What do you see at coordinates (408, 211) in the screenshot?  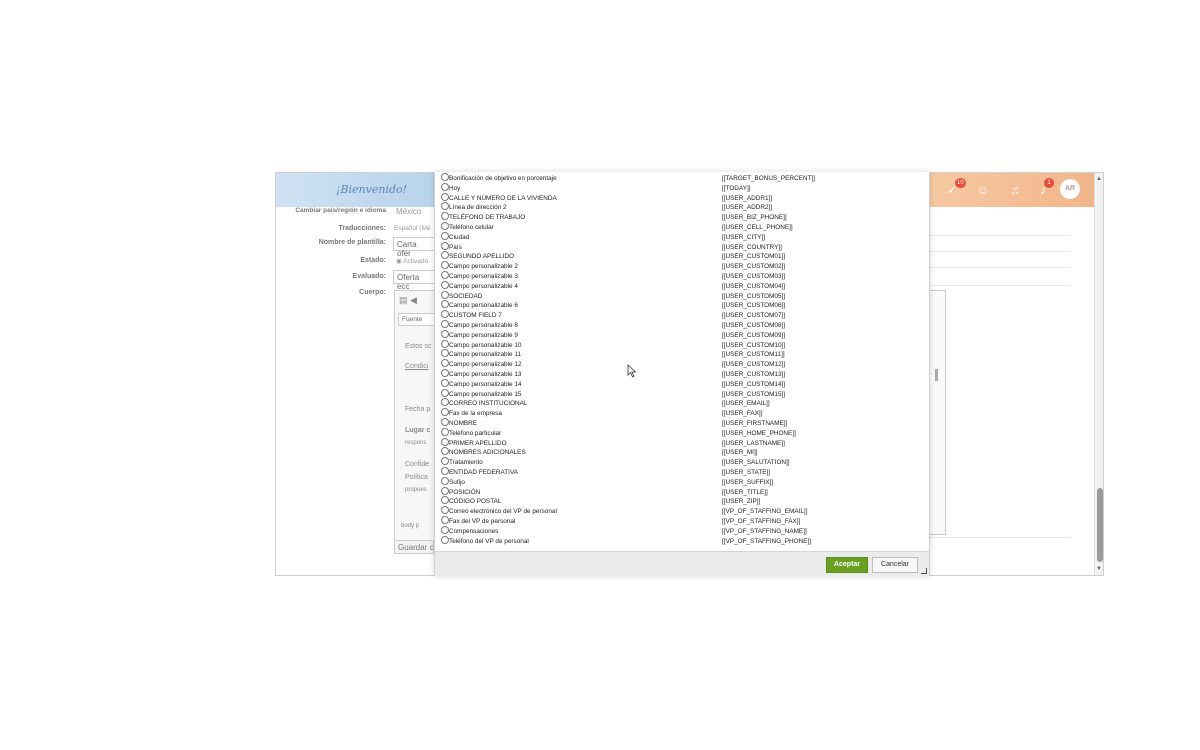 I see `region-value: México` at bounding box center [408, 211].